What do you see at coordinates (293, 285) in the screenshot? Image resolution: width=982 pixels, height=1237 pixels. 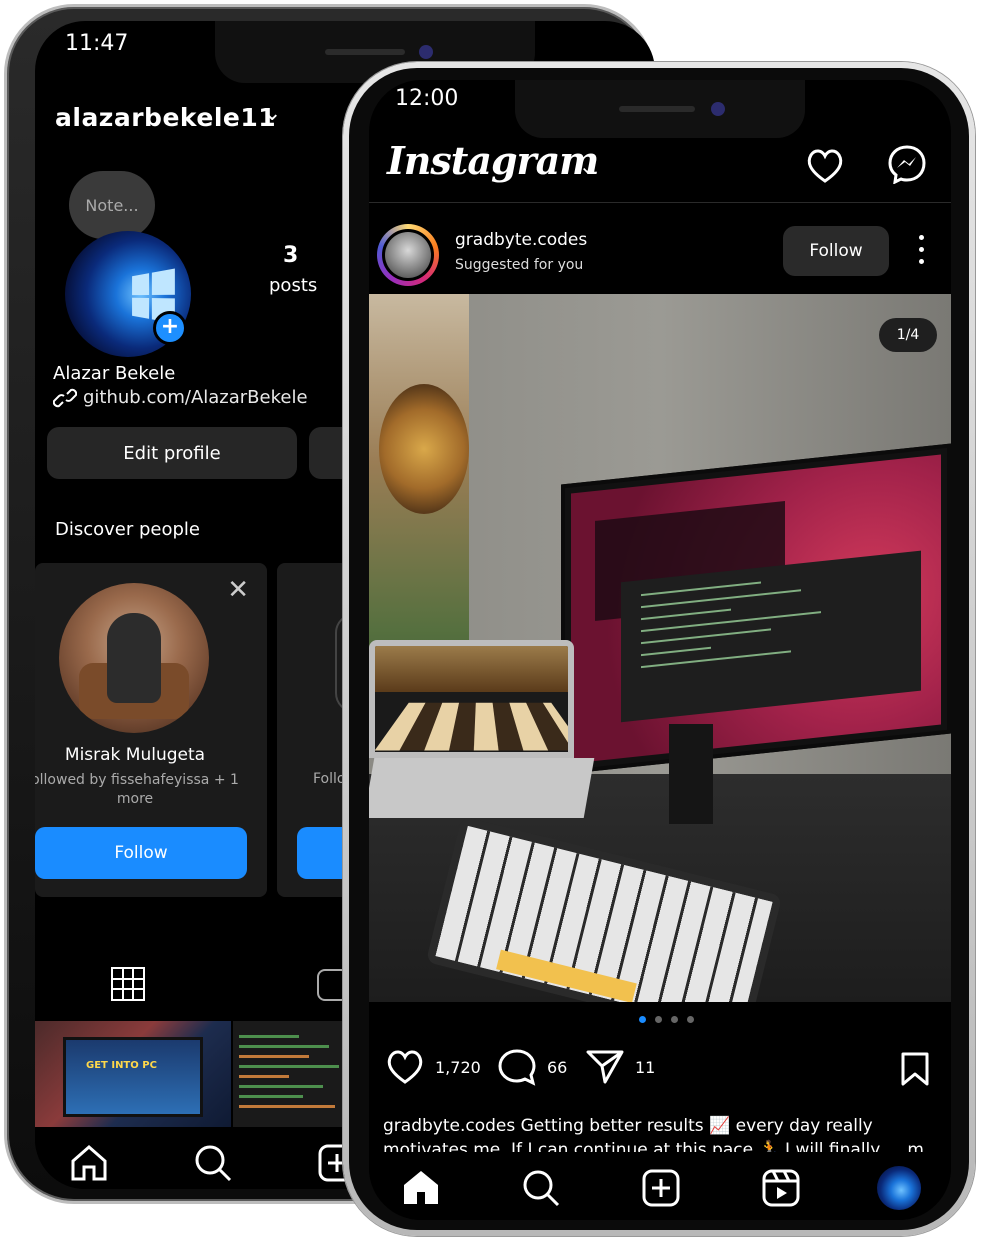 I see `posts-label: posts` at bounding box center [293, 285].